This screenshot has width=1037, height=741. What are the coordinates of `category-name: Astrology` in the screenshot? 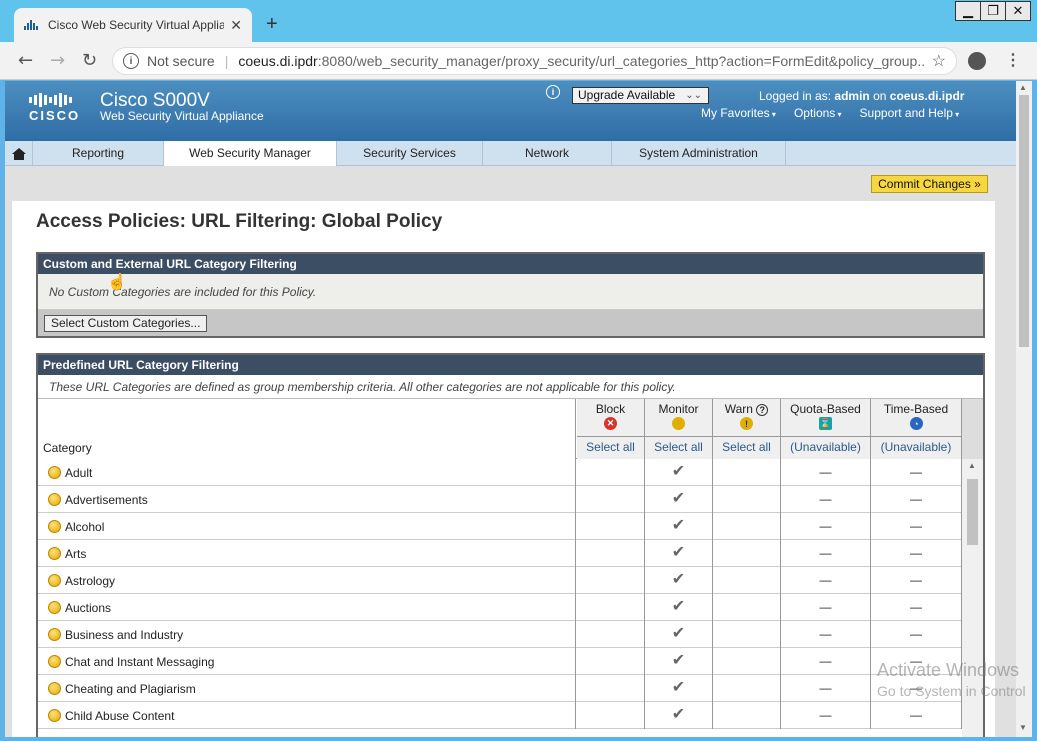 It's located at (90, 580).